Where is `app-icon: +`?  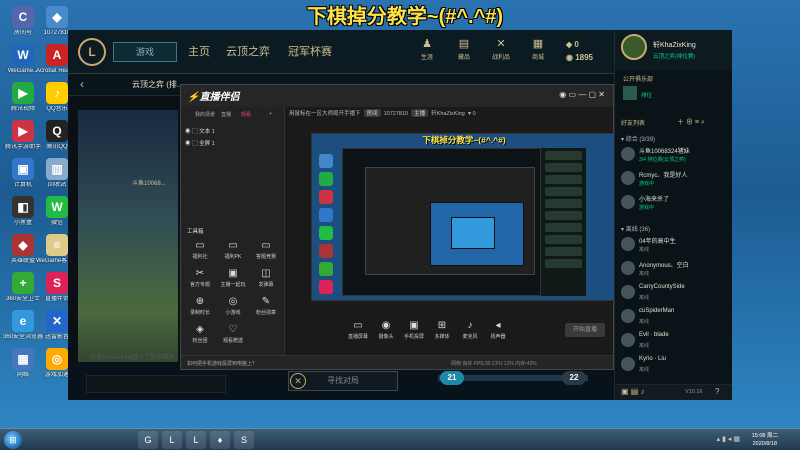
app-icon: + is located at coordinates (23, 283).